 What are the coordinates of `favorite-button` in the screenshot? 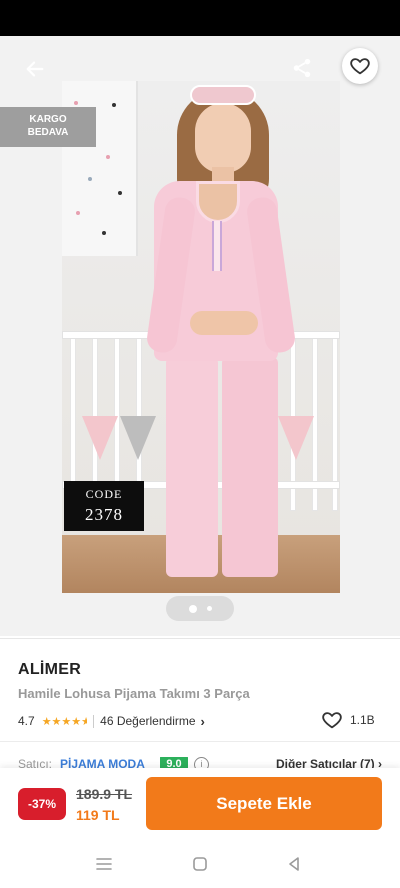 It's located at (360, 66).